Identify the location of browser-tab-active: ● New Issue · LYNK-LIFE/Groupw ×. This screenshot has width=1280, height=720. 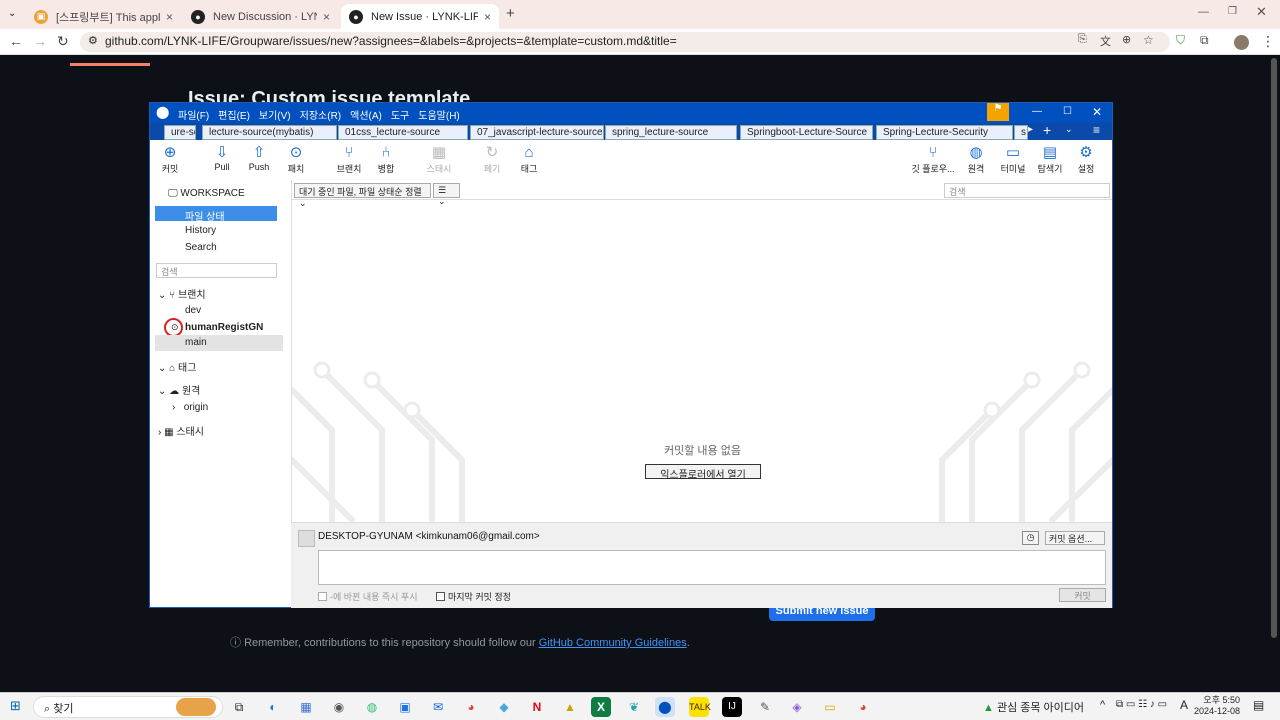
(420, 16).